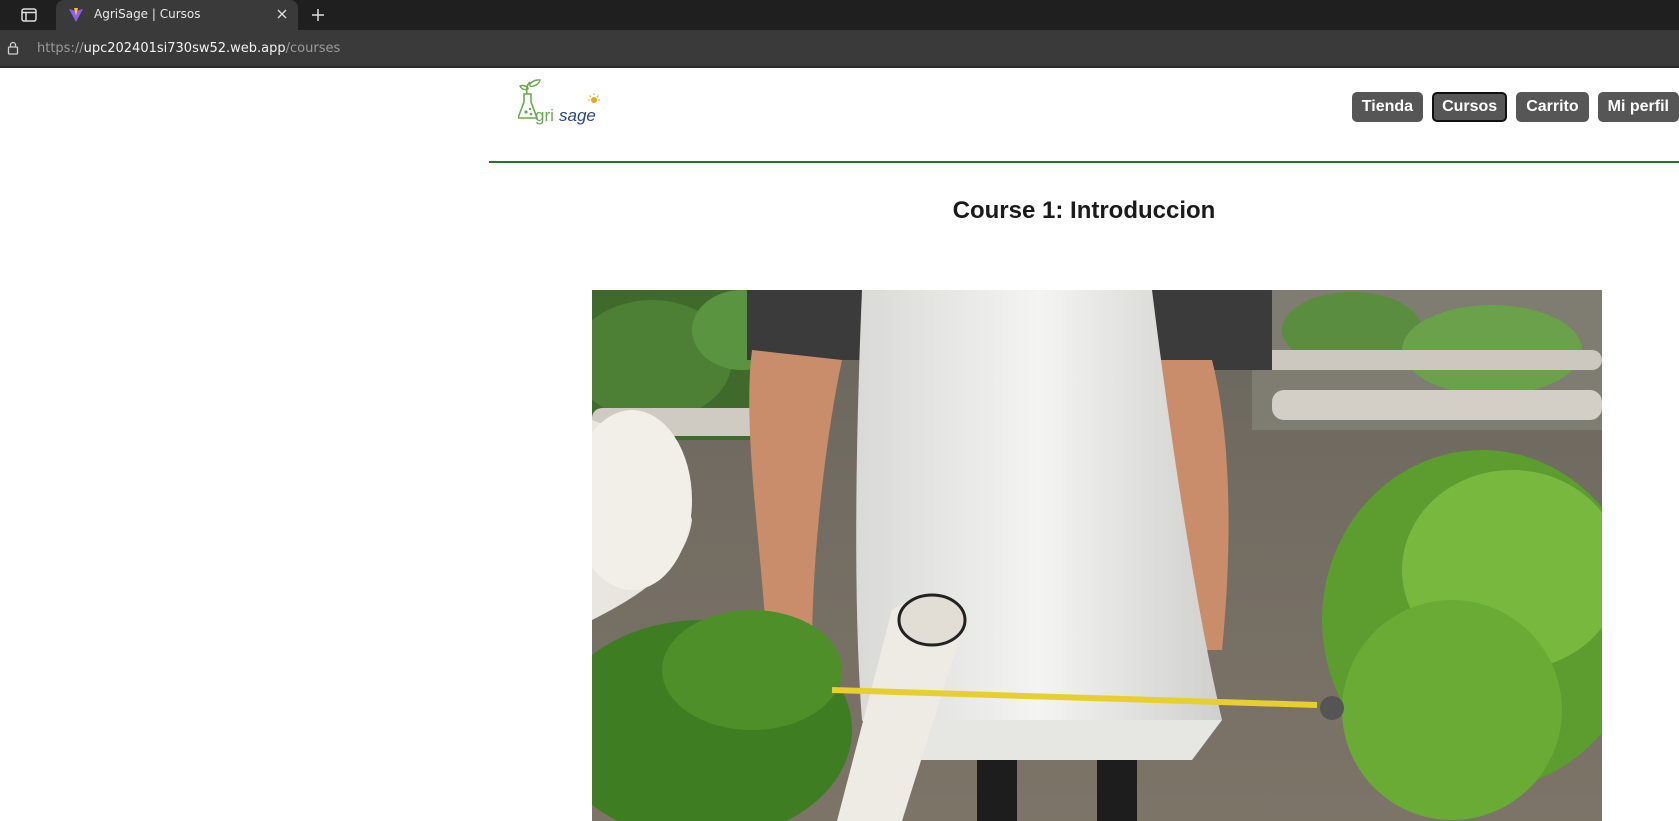  Describe the element at coordinates (1084, 162) in the screenshot. I see `header-divider` at that location.